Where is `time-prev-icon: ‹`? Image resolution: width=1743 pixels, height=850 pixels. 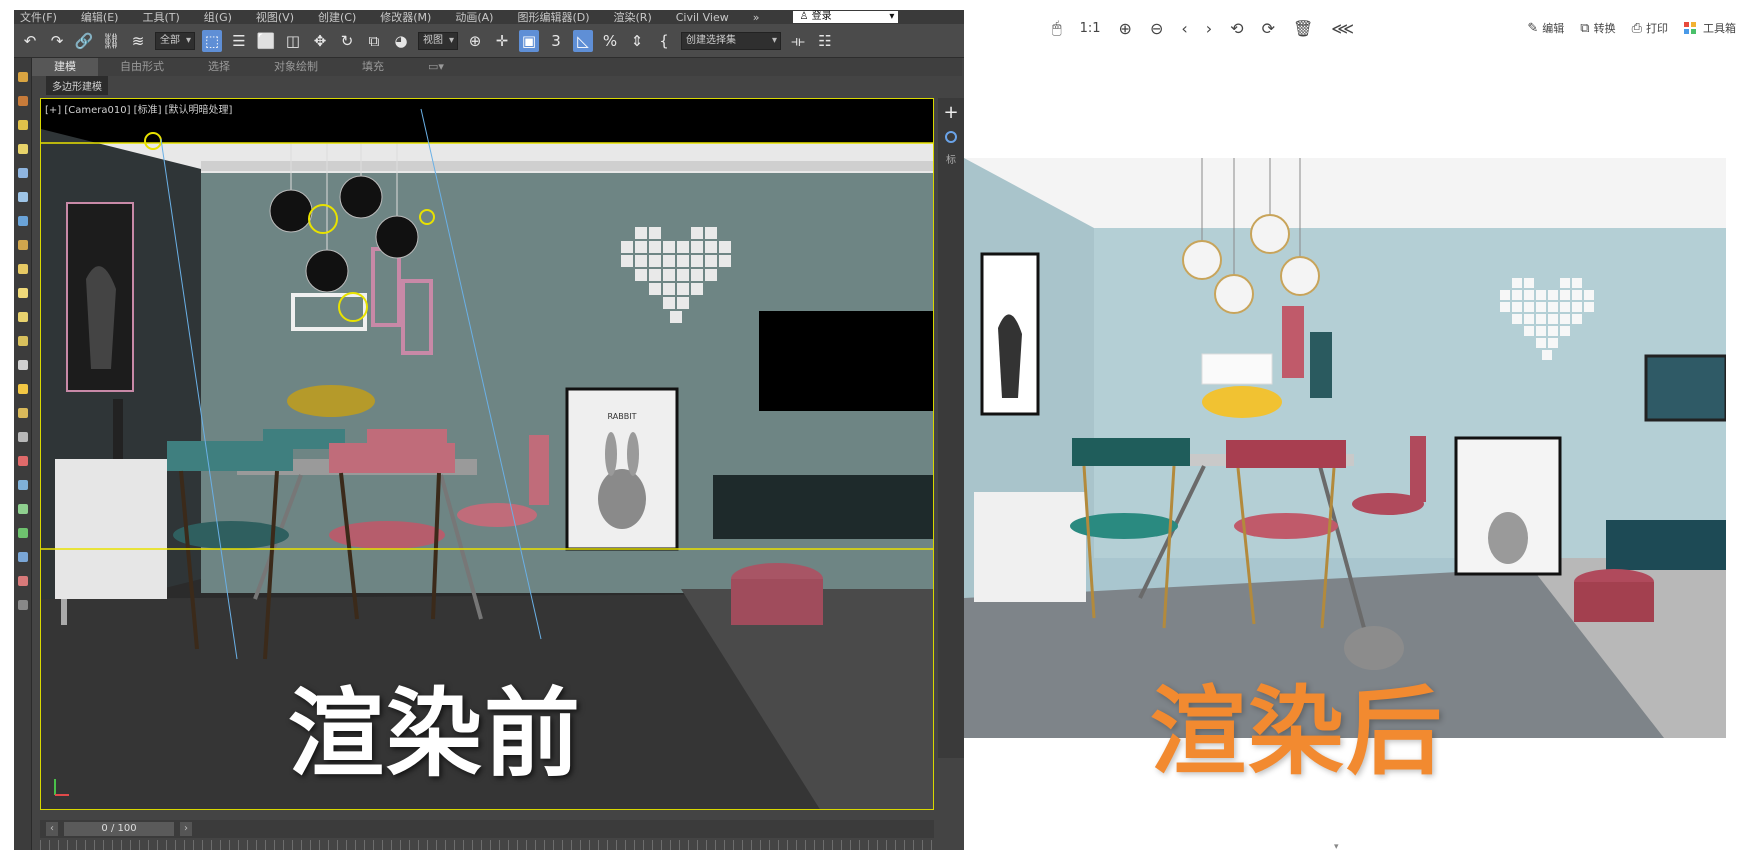 time-prev-icon: ‹ is located at coordinates (52, 829).